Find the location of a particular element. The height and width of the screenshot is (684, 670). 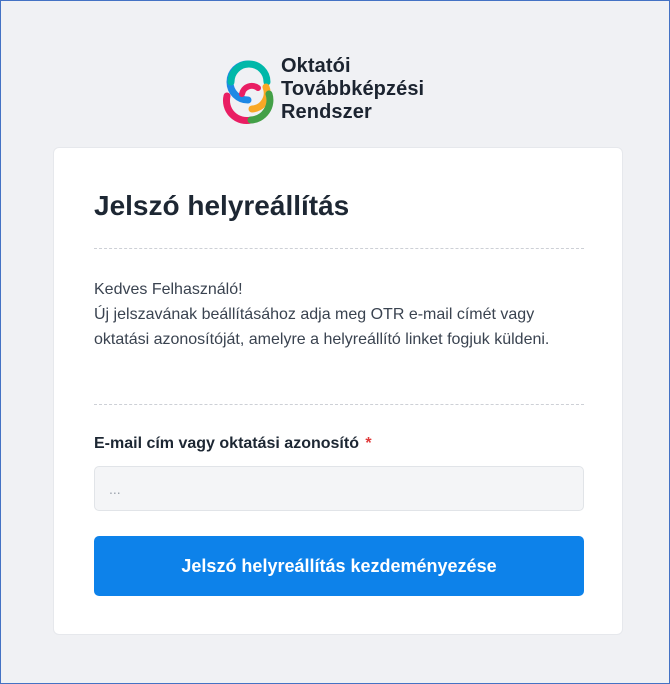

brand-logo: Oktatói Továbbképzési Rendszer is located at coordinates (321, 93).